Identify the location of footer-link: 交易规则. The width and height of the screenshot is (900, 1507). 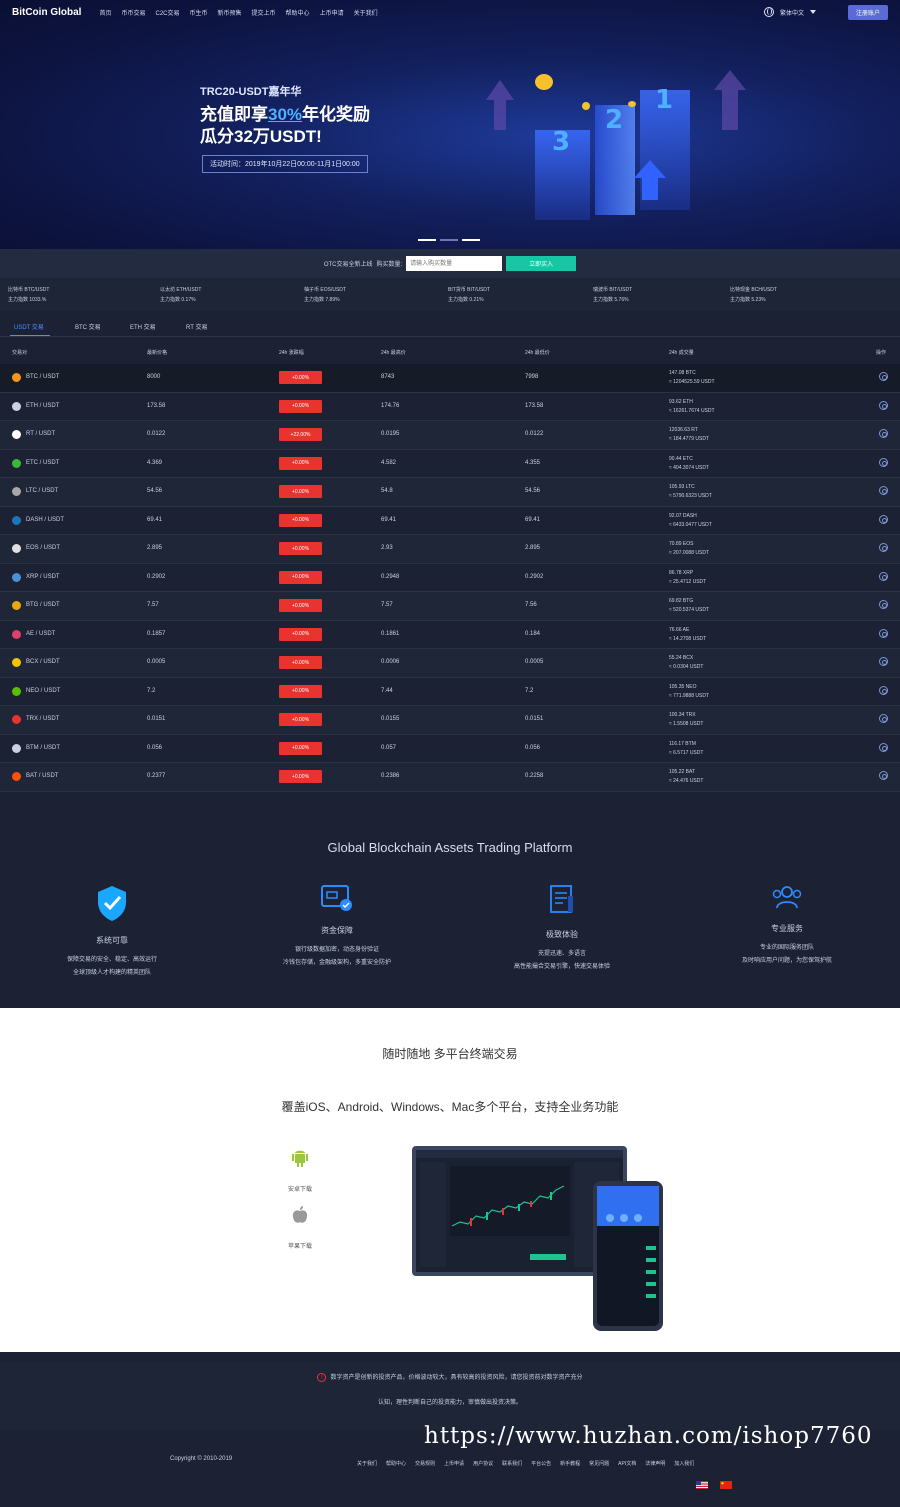
(425, 1463).